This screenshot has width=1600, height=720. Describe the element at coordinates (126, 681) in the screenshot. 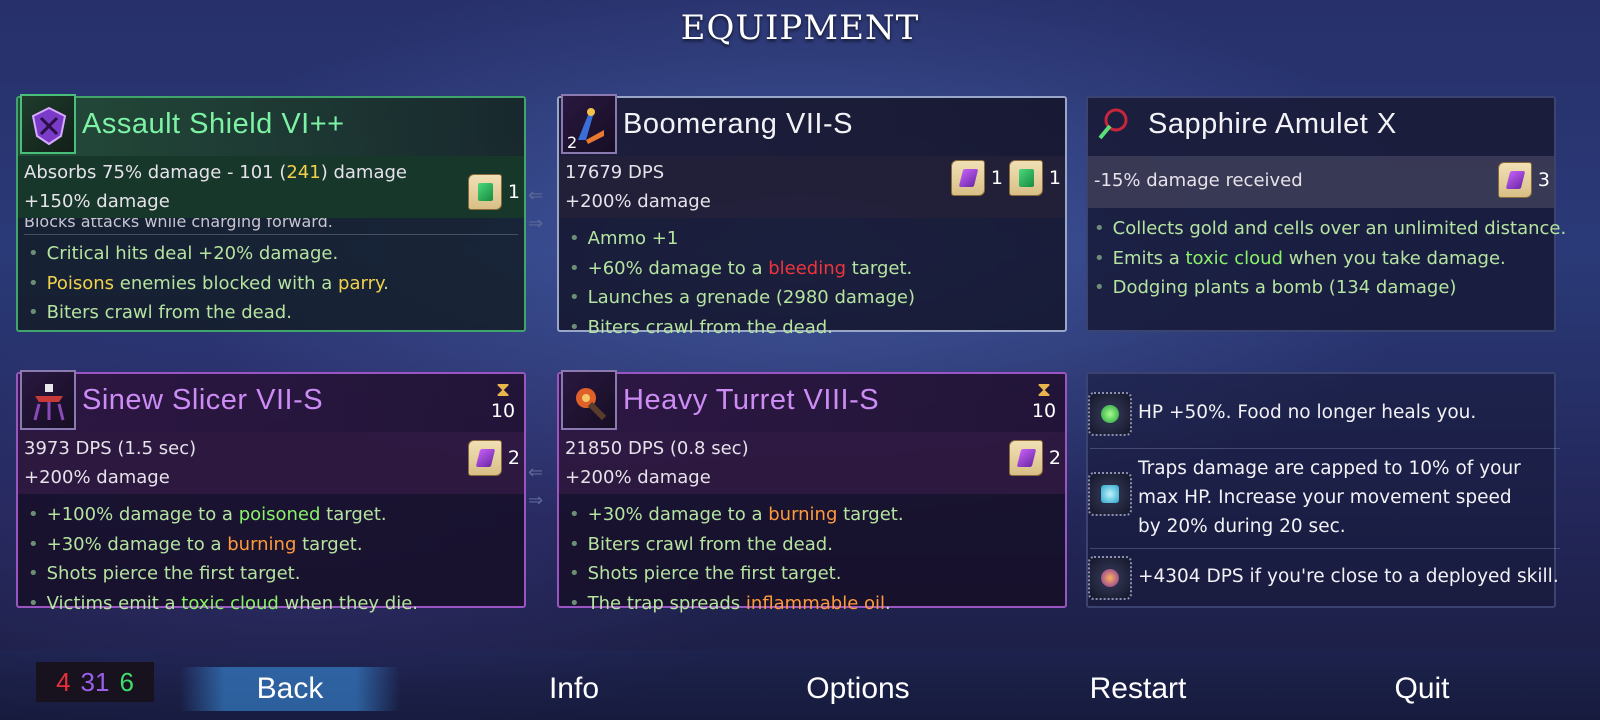

I see `survival-counter: 6` at that location.